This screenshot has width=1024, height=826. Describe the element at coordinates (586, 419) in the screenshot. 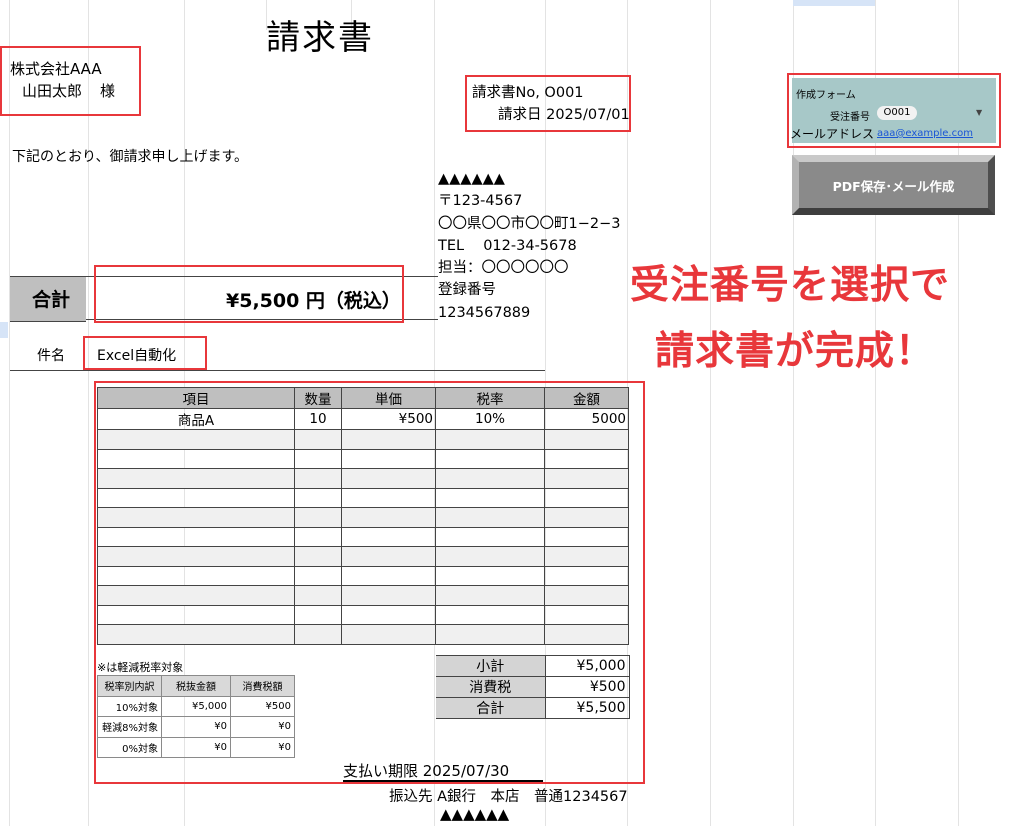

I see `item-amount-cell: 5000` at that location.